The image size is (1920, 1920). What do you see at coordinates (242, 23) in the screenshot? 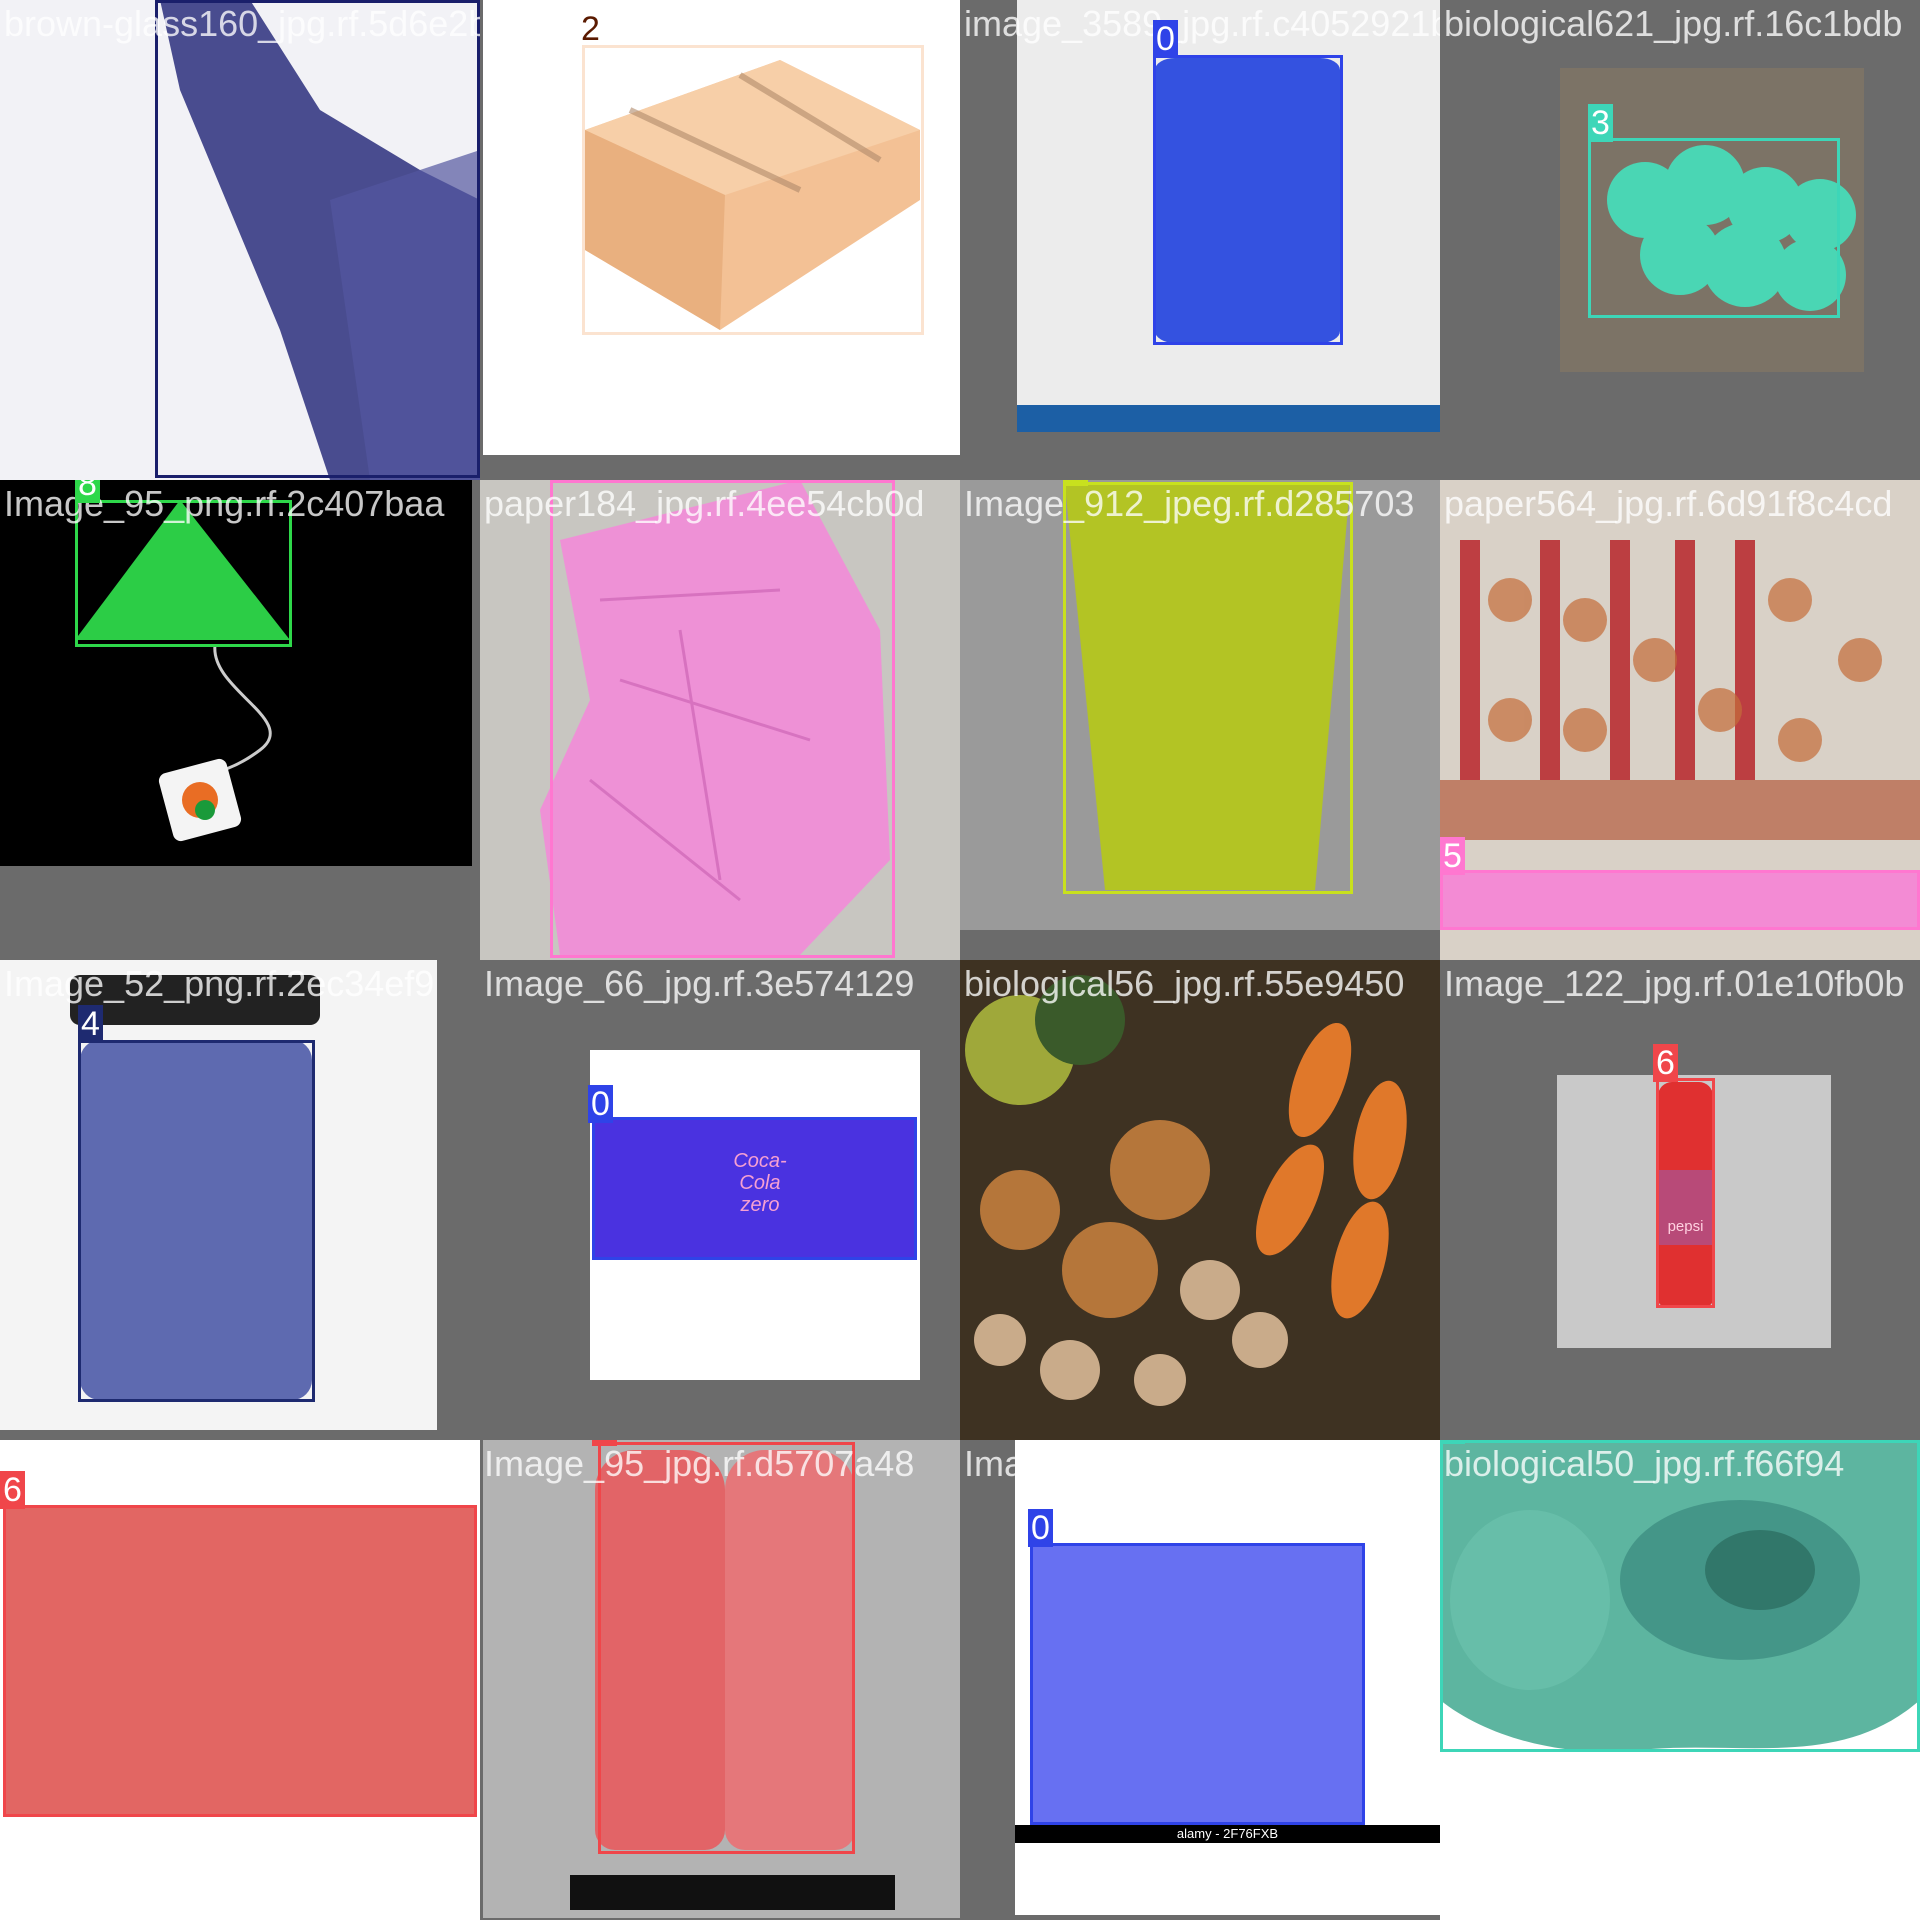
I see `tile-filename: brown-glass160_jpg.rf.5d6e2b0a` at bounding box center [242, 23].